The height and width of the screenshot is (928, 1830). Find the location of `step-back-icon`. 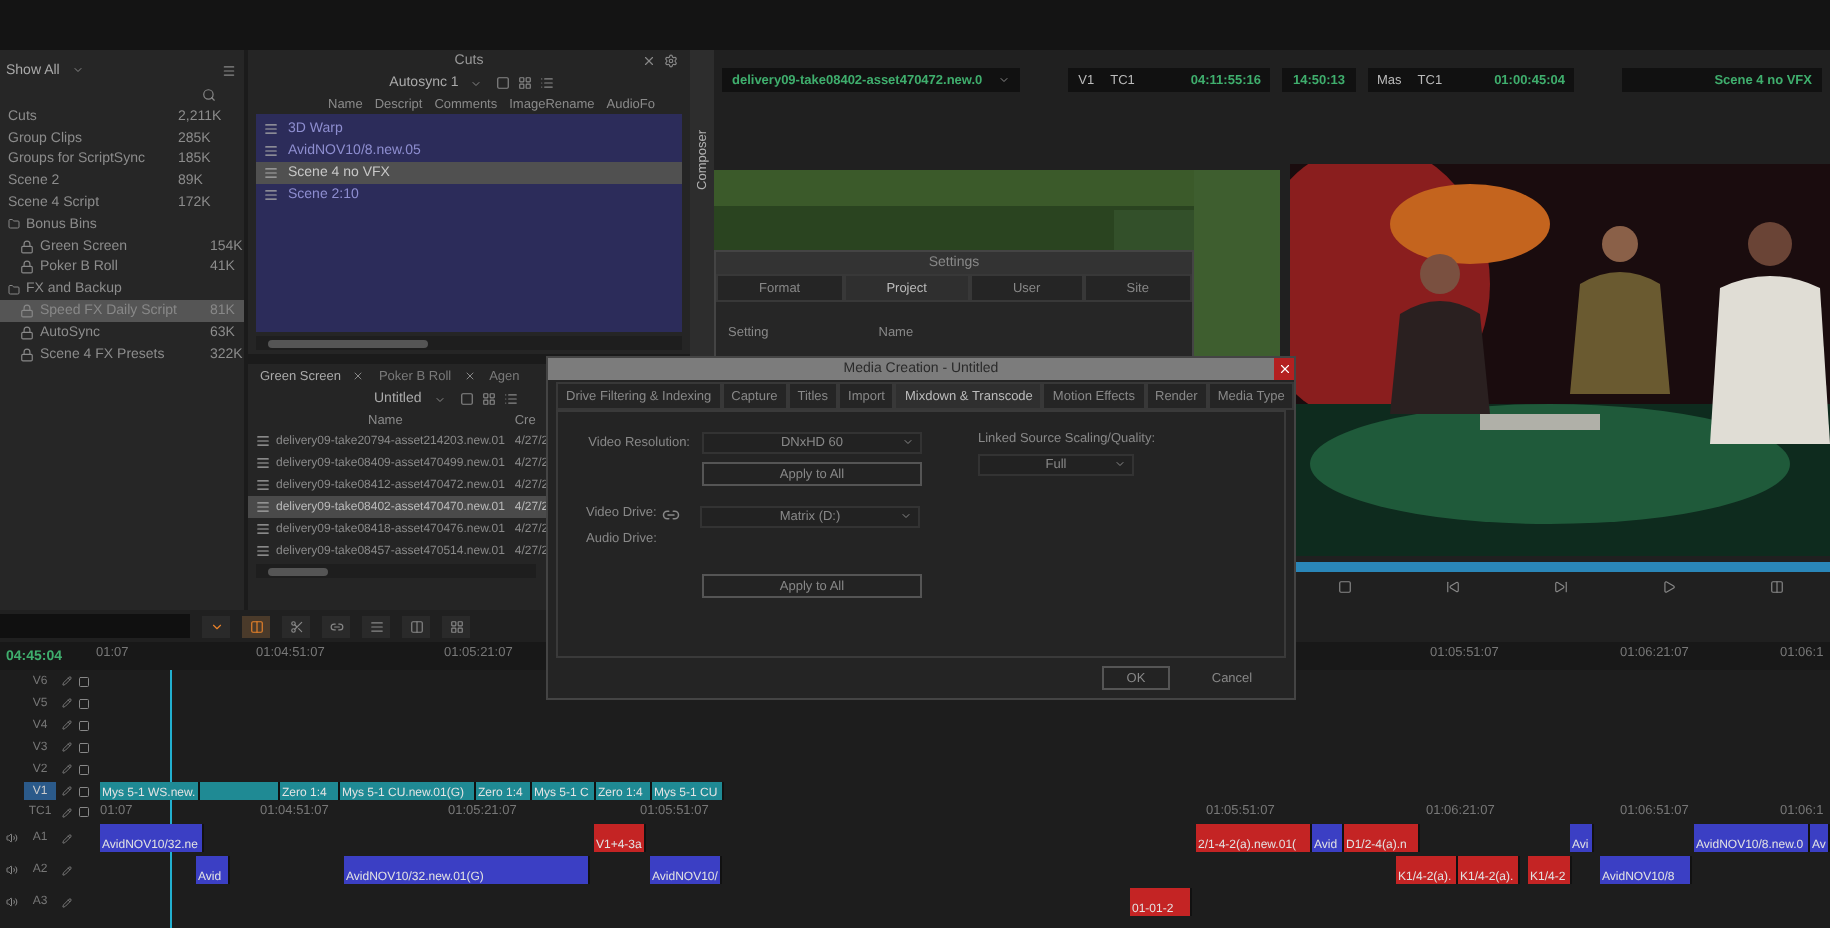

step-back-icon is located at coordinates (1452, 586).